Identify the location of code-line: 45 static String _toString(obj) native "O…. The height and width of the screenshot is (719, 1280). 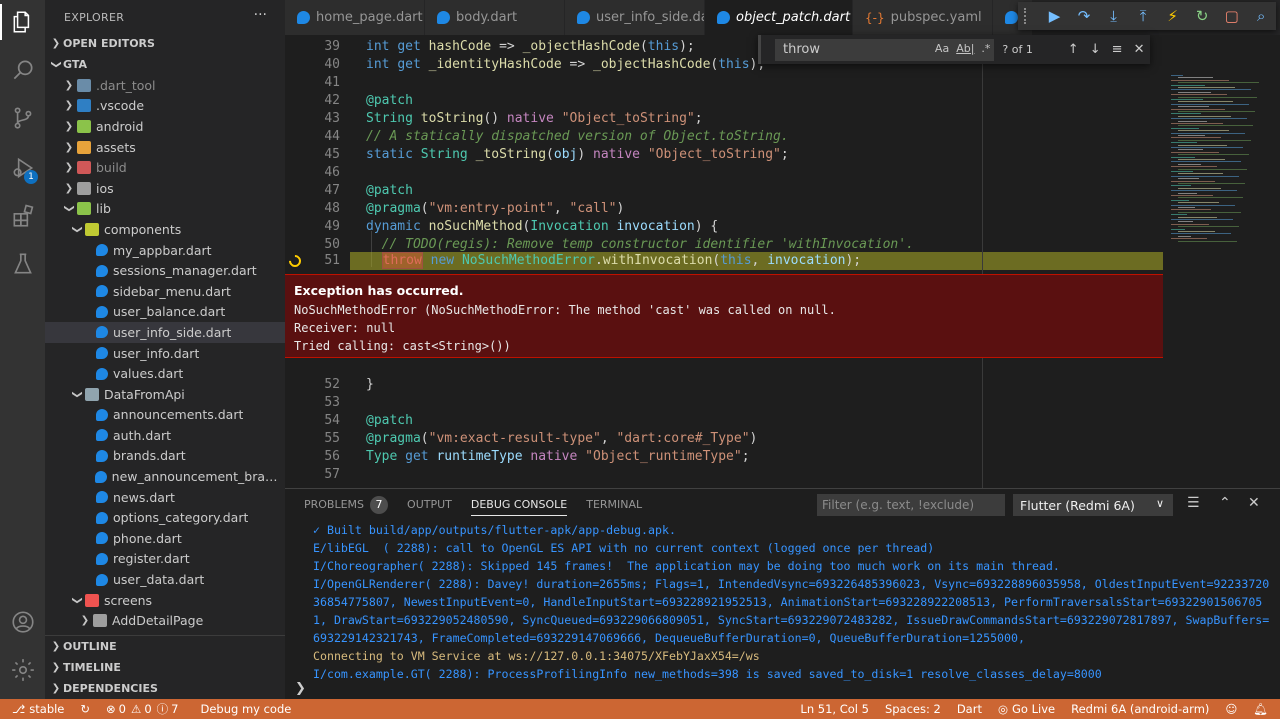
(724, 155).